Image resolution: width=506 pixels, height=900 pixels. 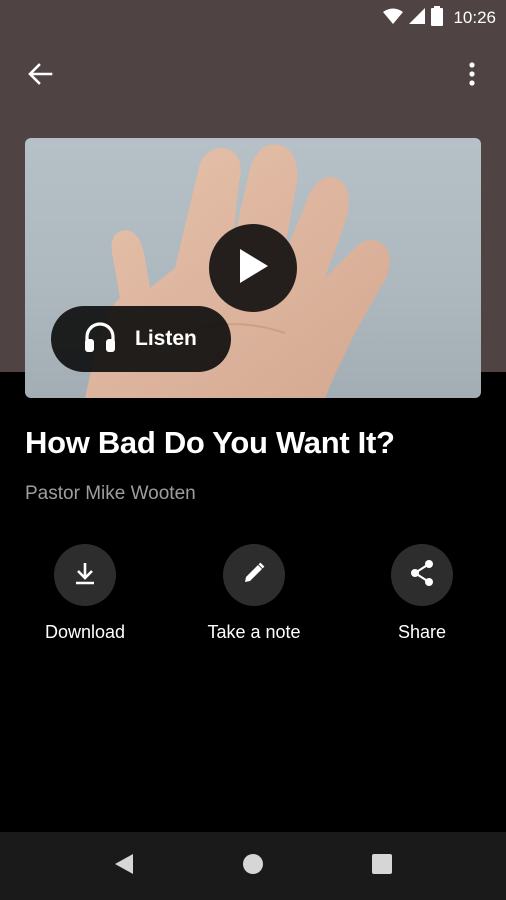 I want to click on pencil-icon, so click(x=254, y=575).